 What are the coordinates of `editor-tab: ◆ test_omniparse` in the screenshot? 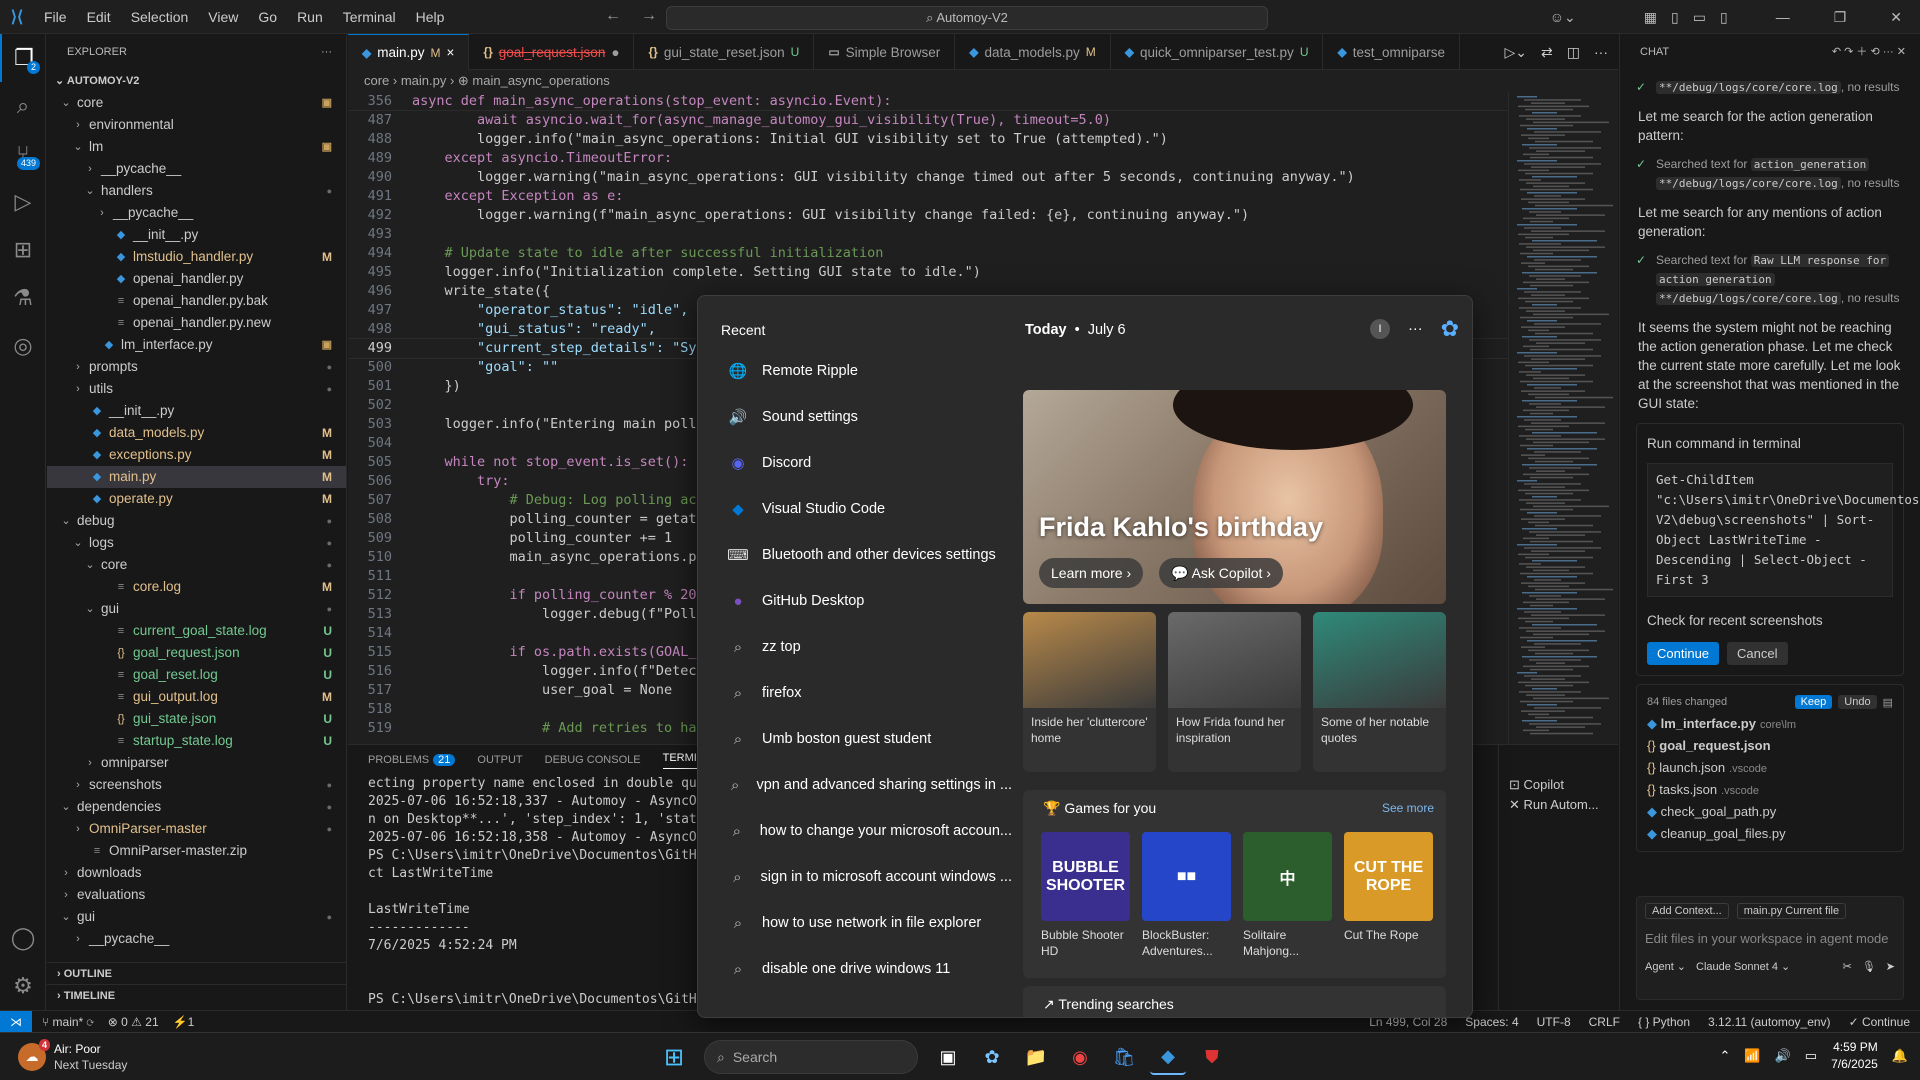 It's located at (1392, 52).